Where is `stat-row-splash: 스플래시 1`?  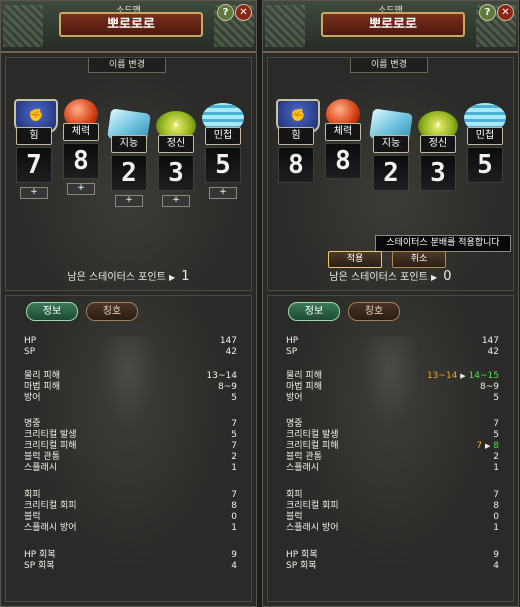
stat-row-splash: 스플래시 1 is located at coordinates (130, 468).